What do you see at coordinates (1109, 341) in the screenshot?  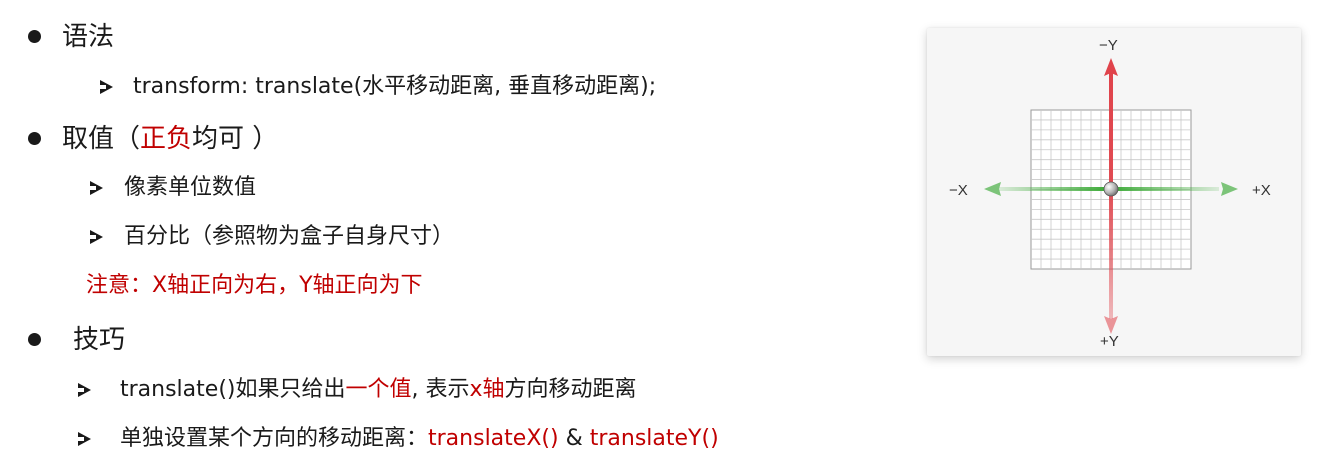 I see `pos-y-label: +Y` at bounding box center [1109, 341].